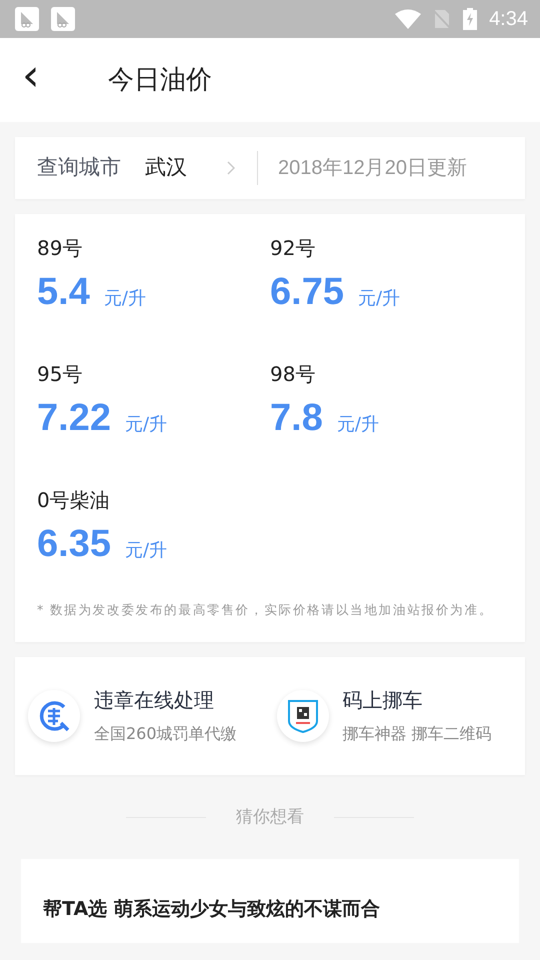  What do you see at coordinates (270, 908) in the screenshot?
I see `article-title: 帮TA选 萌系运动少女与致炫的不谋而合` at bounding box center [270, 908].